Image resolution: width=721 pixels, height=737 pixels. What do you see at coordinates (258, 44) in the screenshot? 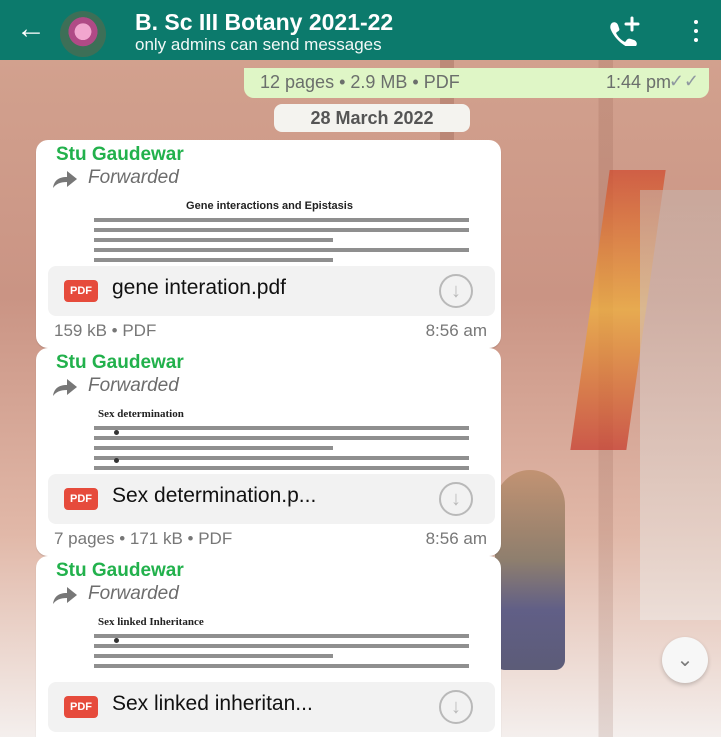
I see `group-subtitle: only admins can send messages` at bounding box center [258, 44].